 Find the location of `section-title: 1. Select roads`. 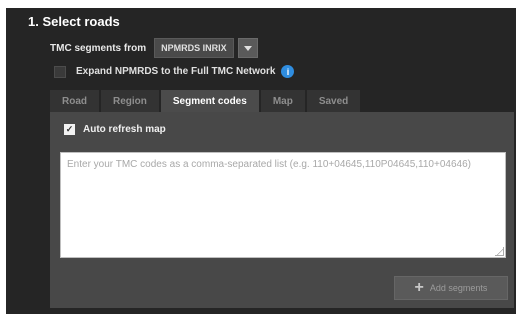

section-title: 1. Select roads is located at coordinates (74, 21).